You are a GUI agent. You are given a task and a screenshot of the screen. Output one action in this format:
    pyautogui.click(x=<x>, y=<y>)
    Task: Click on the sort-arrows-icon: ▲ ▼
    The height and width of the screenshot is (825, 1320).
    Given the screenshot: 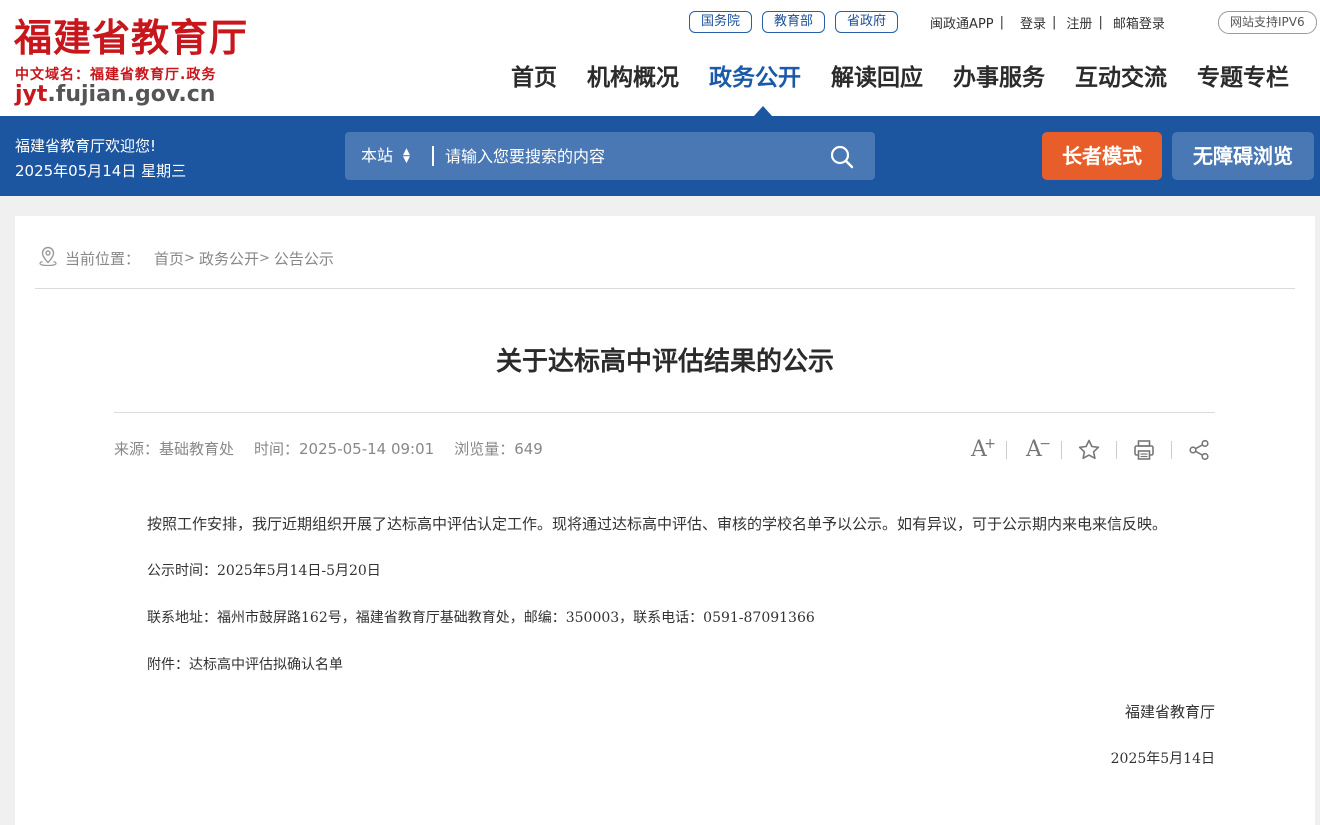 What is the action you would take?
    pyautogui.click(x=406, y=156)
    